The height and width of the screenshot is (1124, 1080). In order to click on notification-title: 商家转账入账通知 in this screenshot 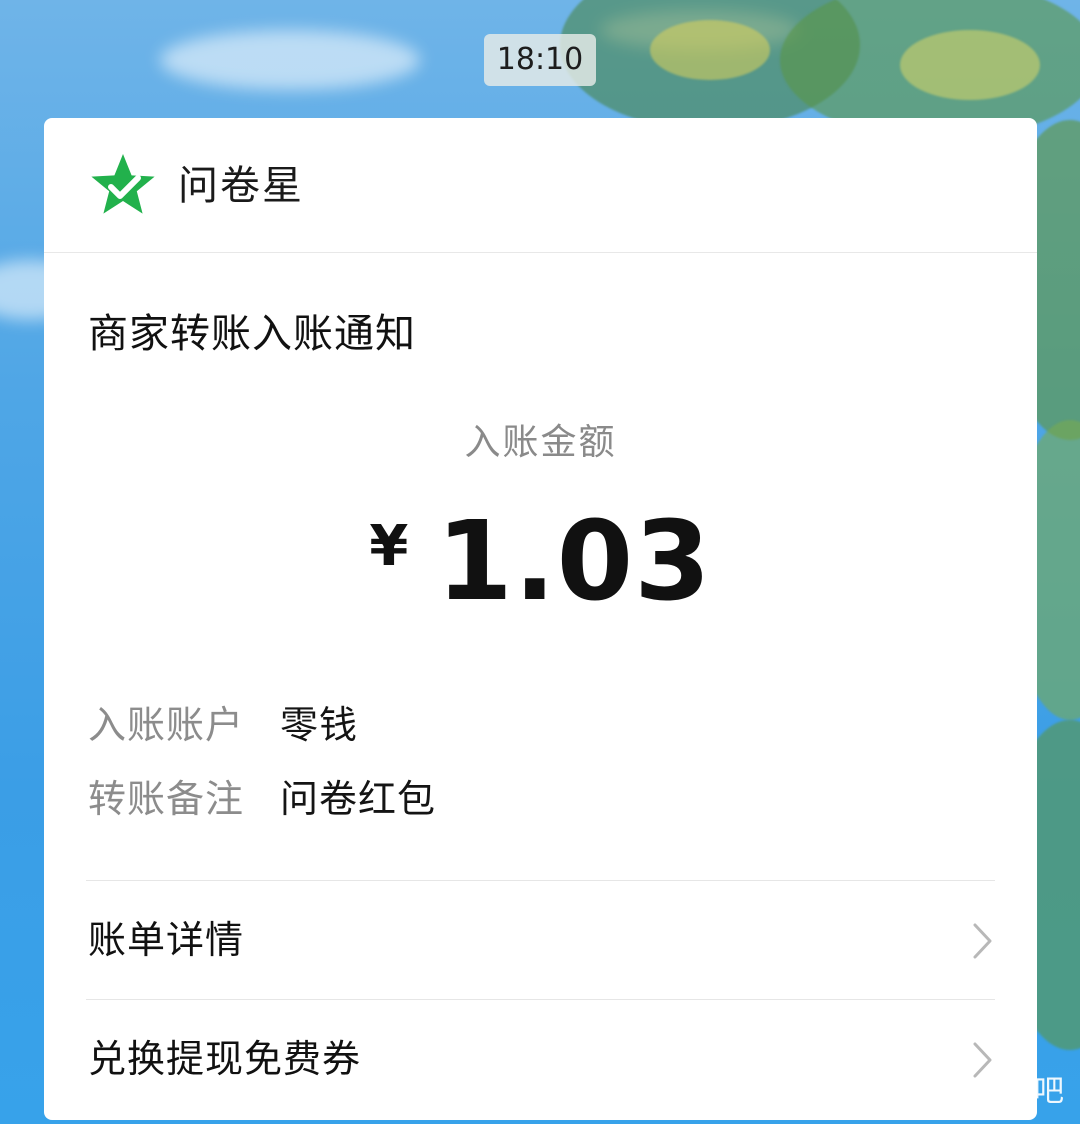, I will do `click(252, 334)`.